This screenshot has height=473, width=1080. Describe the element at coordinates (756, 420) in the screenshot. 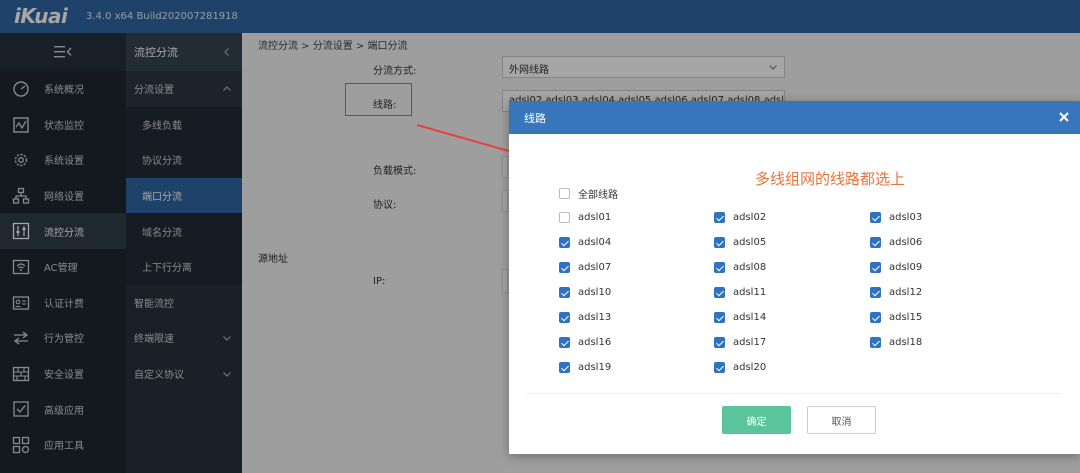

I see `confirm-button: 确定` at that location.